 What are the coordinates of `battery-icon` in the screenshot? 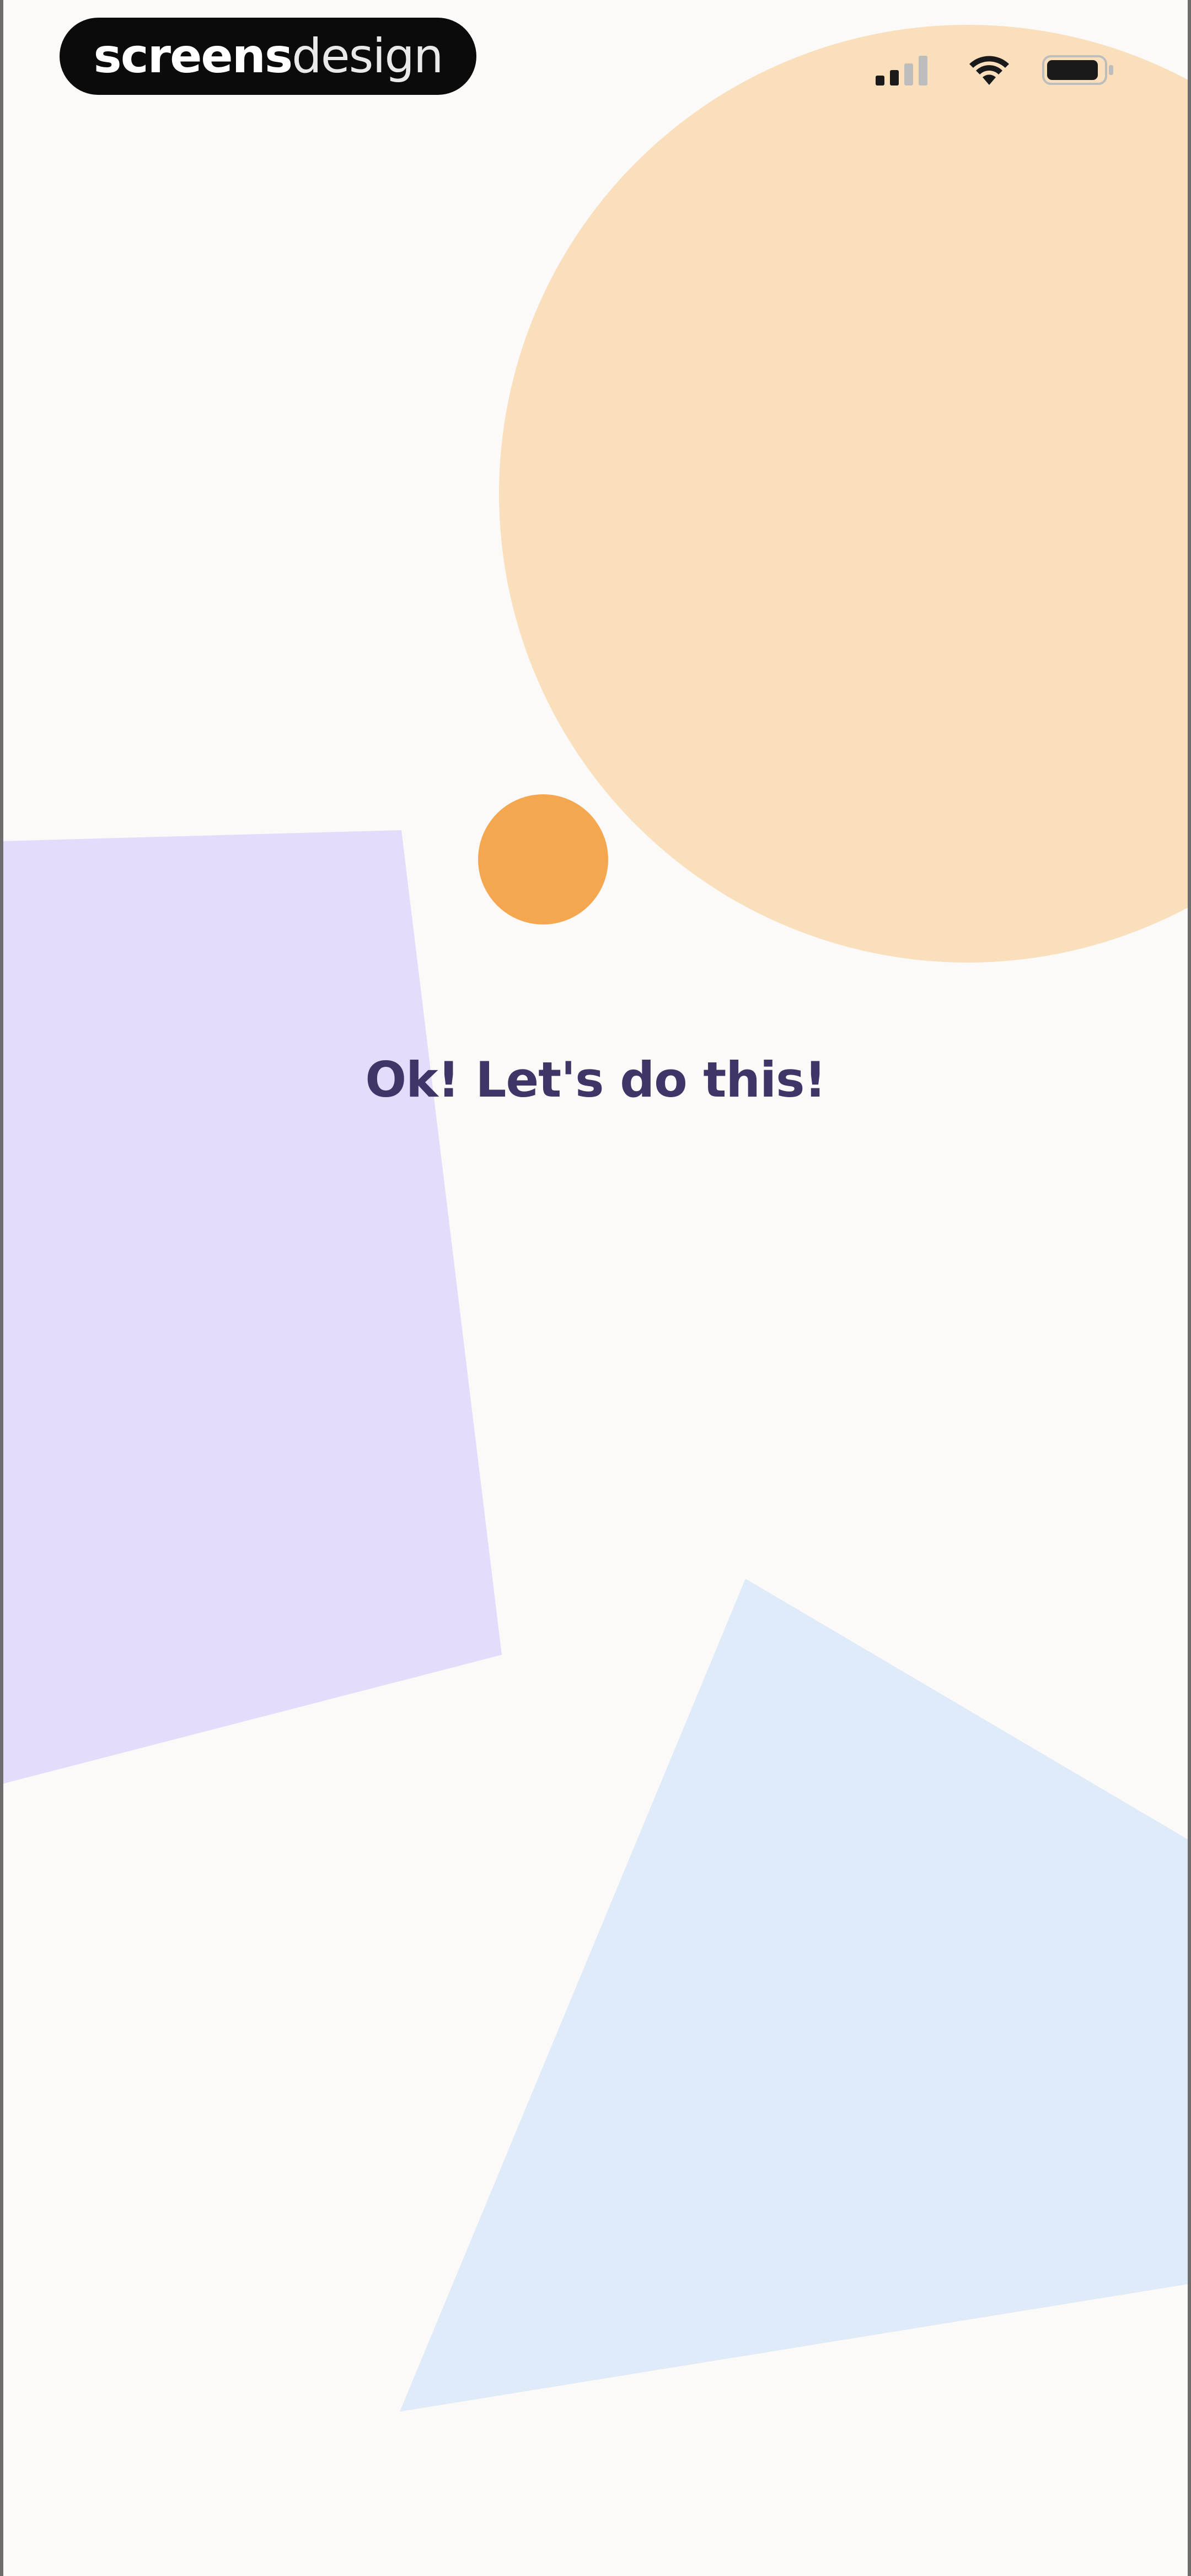 It's located at (1078, 70).